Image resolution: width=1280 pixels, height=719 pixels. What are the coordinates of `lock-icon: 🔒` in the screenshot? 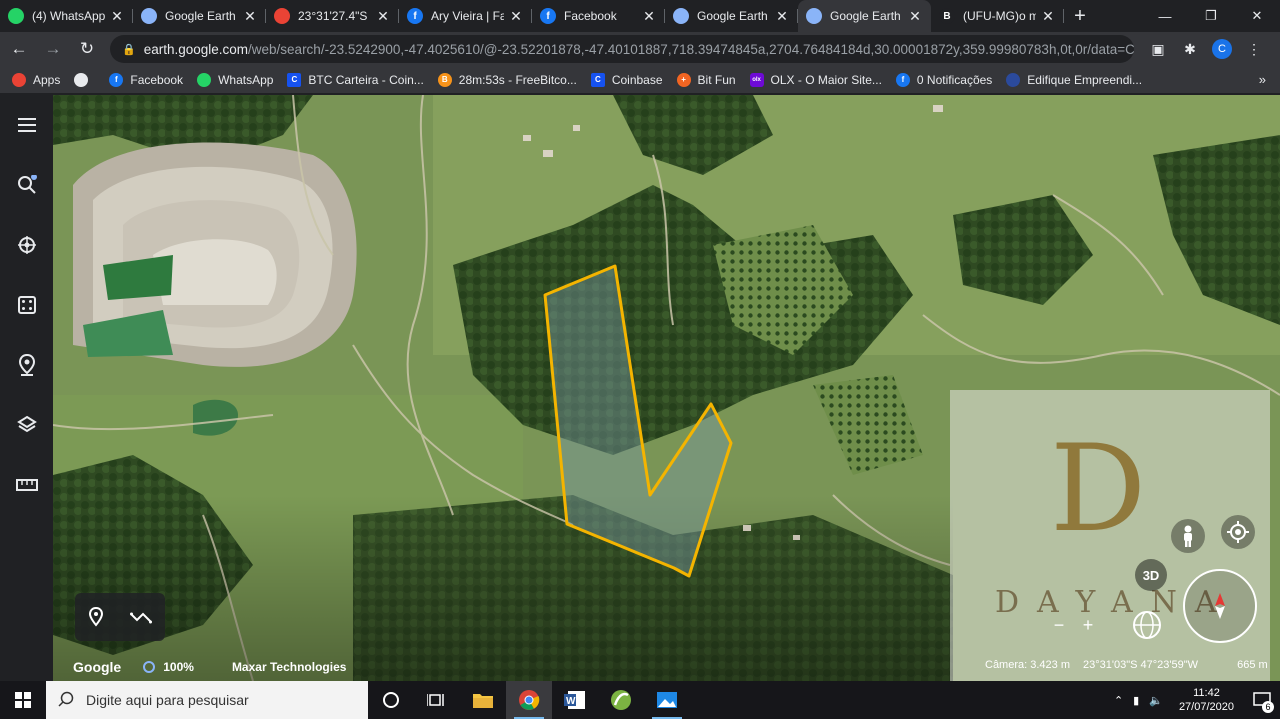 It's located at (129, 49).